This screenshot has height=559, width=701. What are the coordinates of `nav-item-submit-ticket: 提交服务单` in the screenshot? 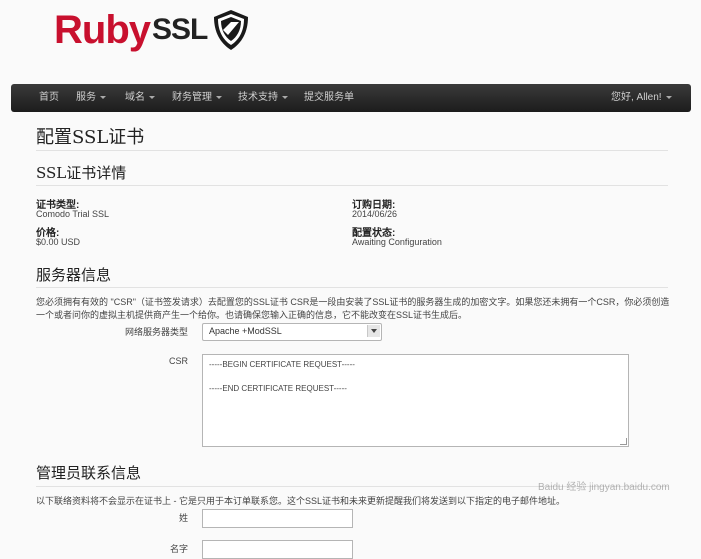 It's located at (329, 98).